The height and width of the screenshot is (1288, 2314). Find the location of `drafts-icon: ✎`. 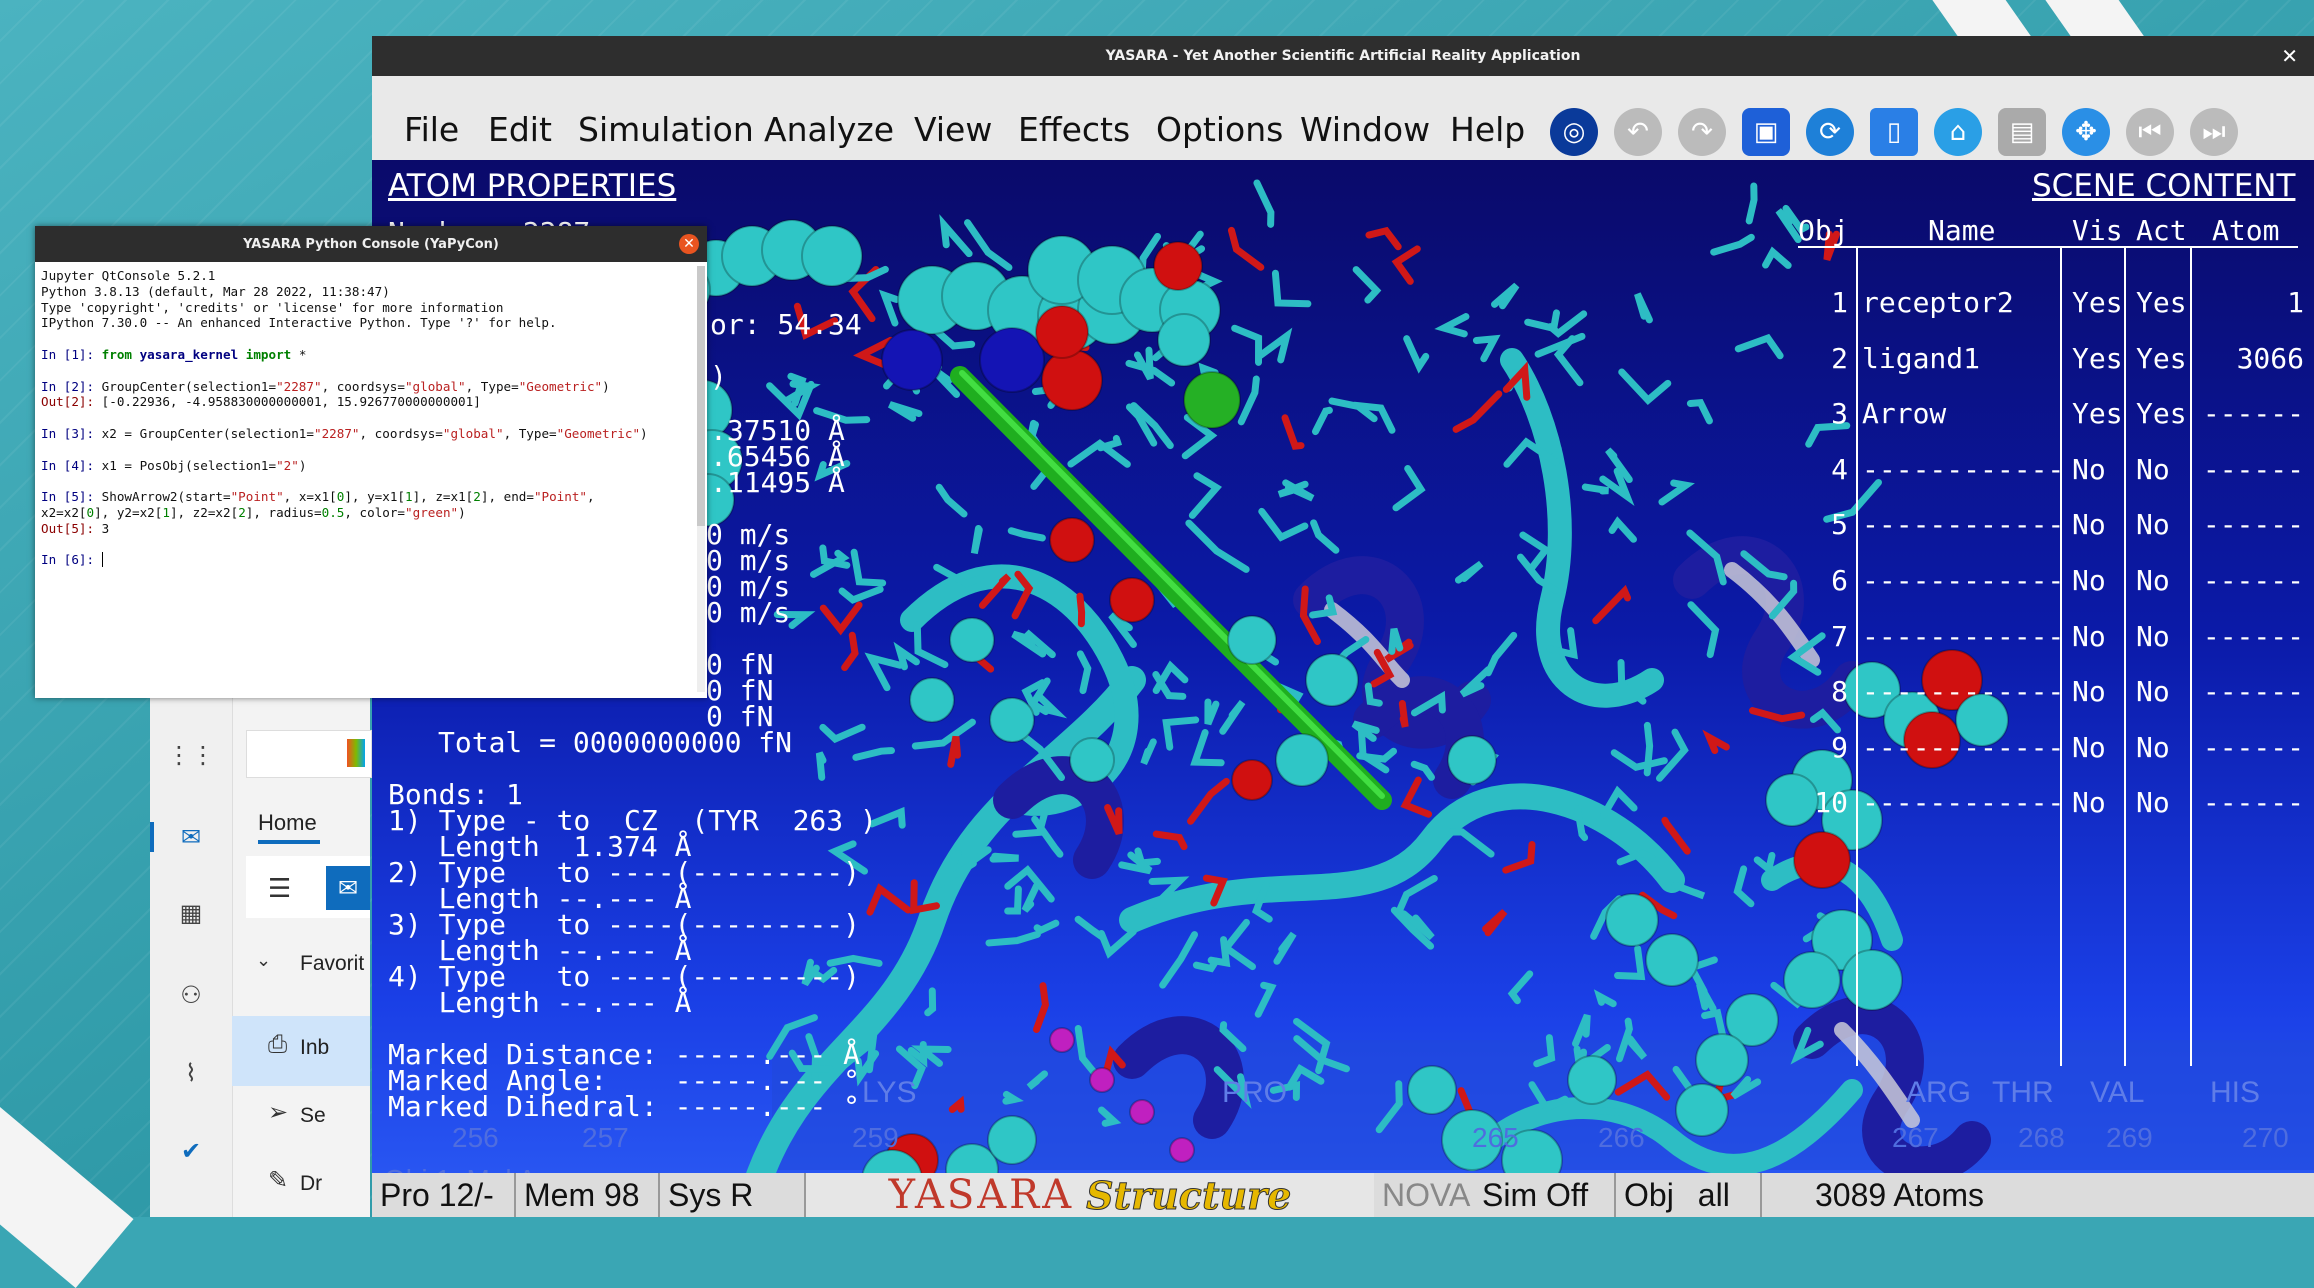

drafts-icon: ✎ is located at coordinates (278, 1180).